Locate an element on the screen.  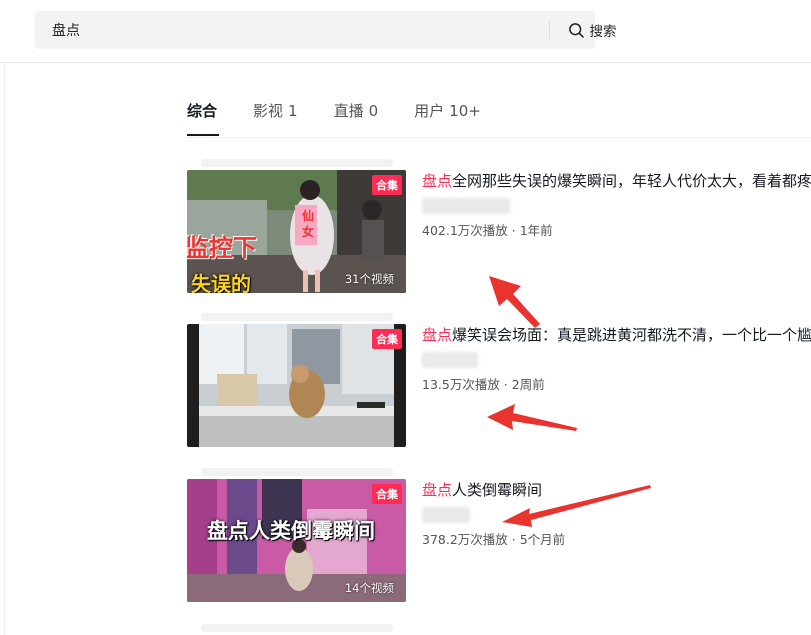
result-tabs: 综合 影视 1 直播 0 用户 10+ is located at coordinates (352, 112).